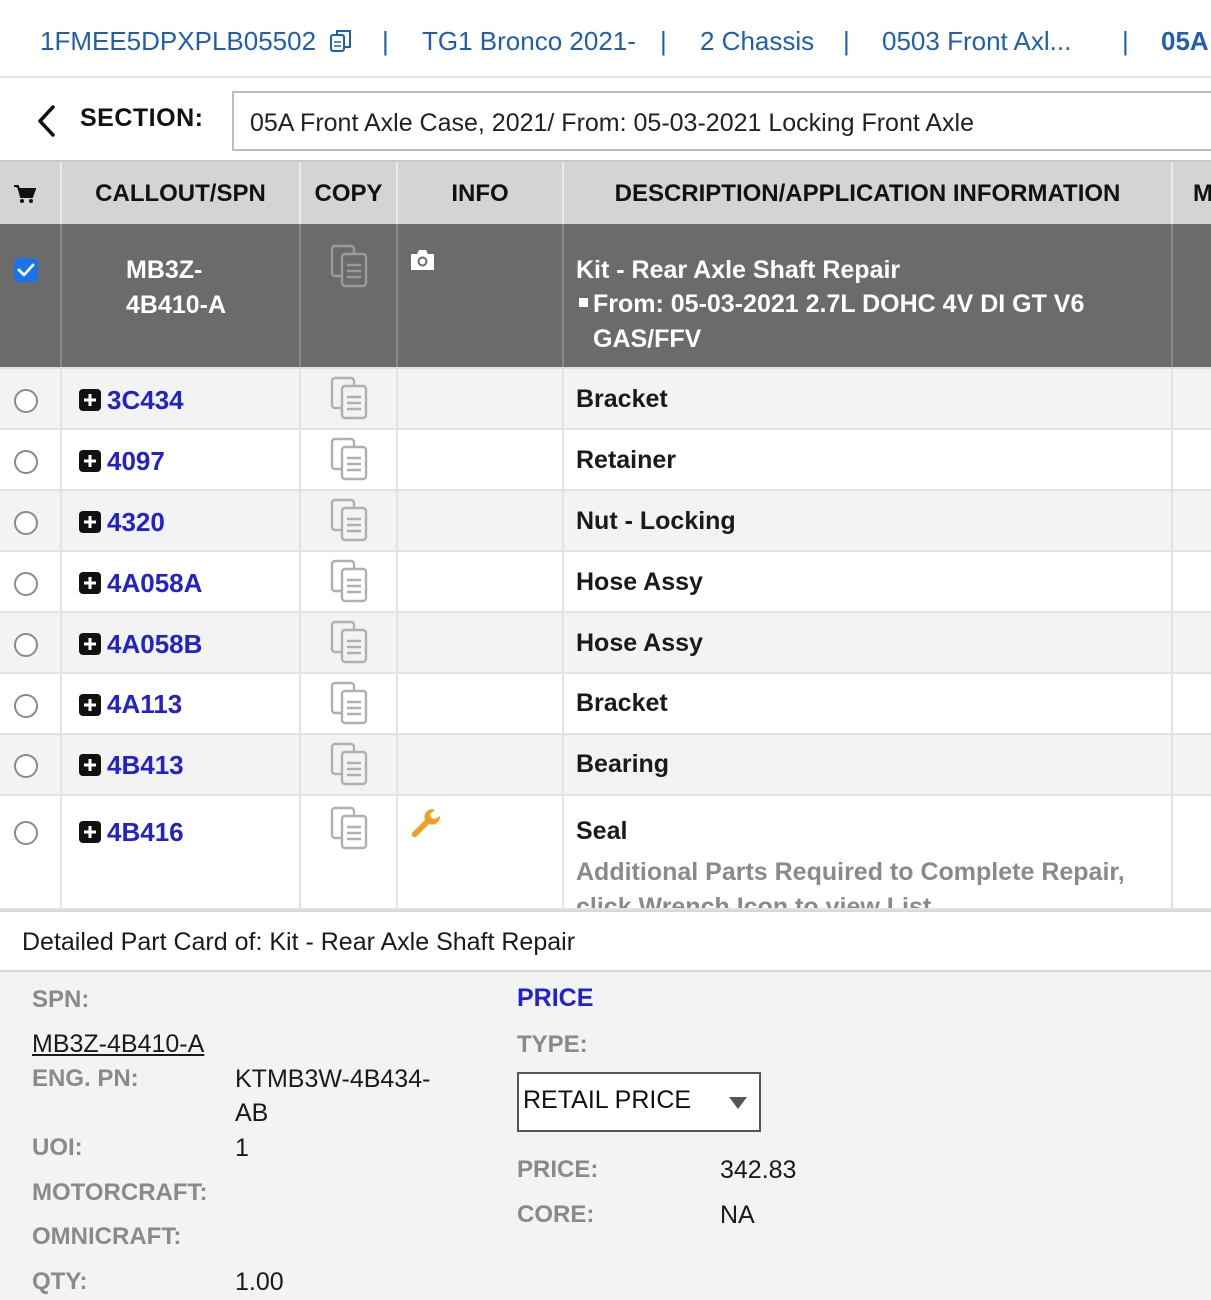 Image resolution: width=1211 pixels, height=1300 pixels. Describe the element at coordinates (46, 121) in the screenshot. I see `chevron-left-icon` at that location.